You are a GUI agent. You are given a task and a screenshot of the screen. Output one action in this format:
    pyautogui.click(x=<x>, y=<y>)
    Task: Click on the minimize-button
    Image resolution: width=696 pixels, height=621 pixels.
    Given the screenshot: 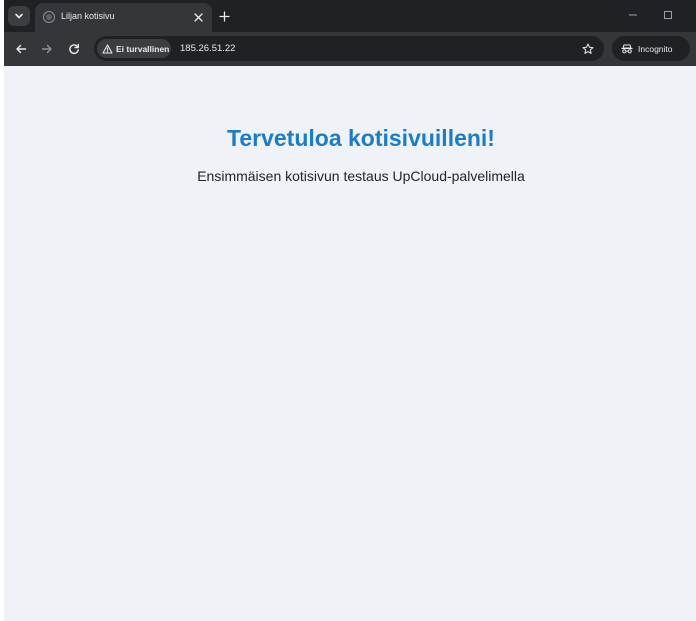 What is the action you would take?
    pyautogui.click(x=633, y=15)
    